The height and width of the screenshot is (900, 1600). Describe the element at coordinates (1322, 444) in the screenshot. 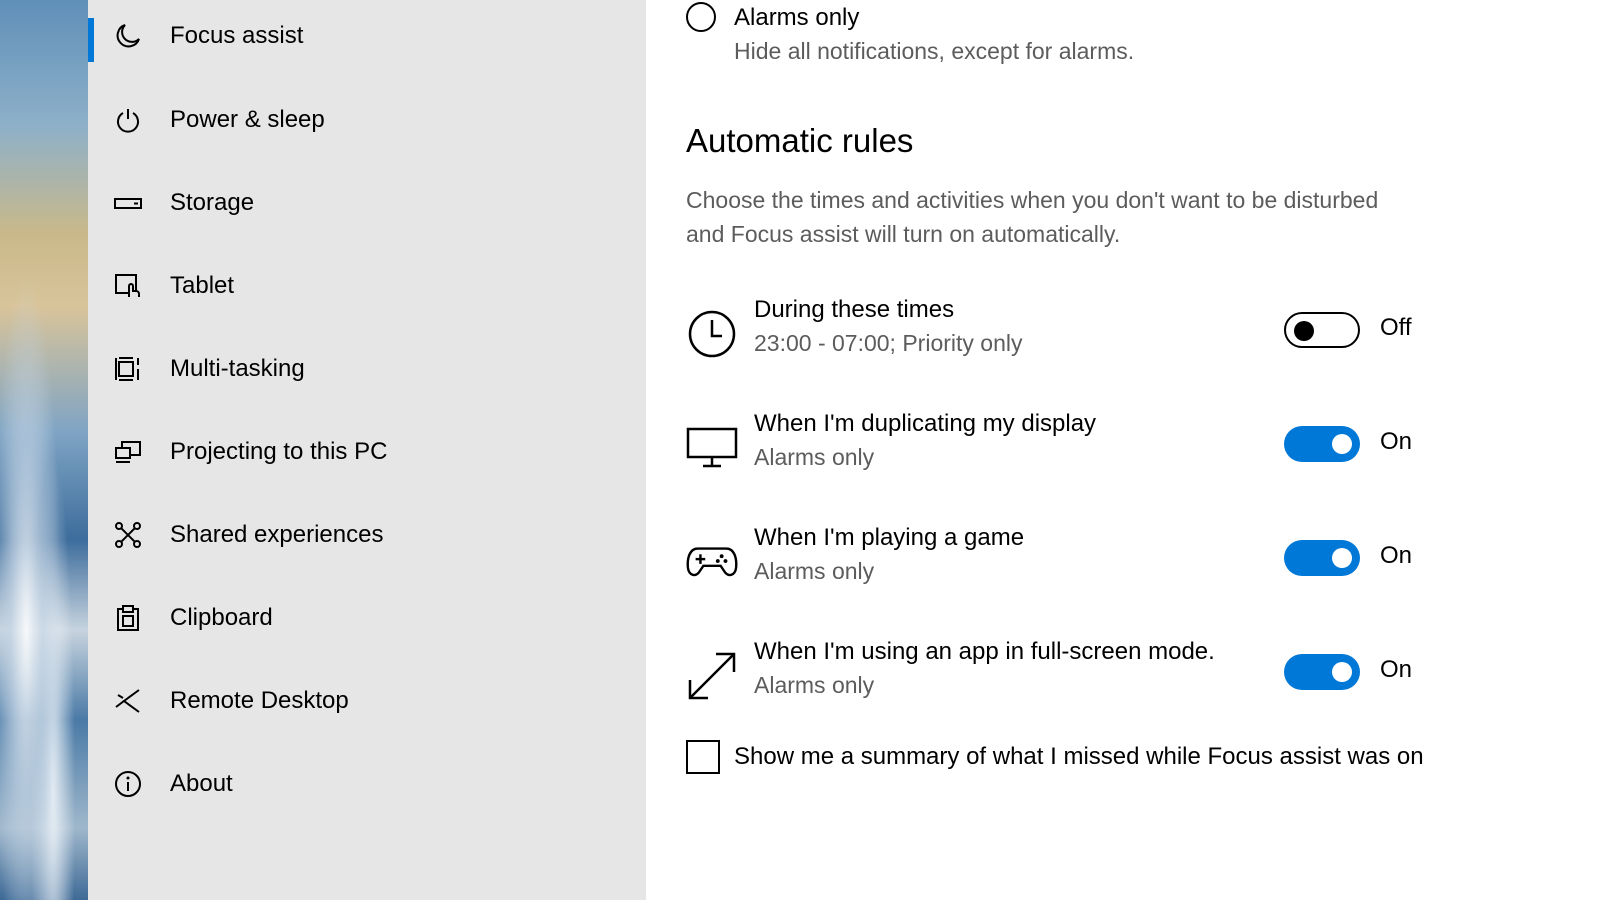

I see `duplicating-display-toggle` at that location.